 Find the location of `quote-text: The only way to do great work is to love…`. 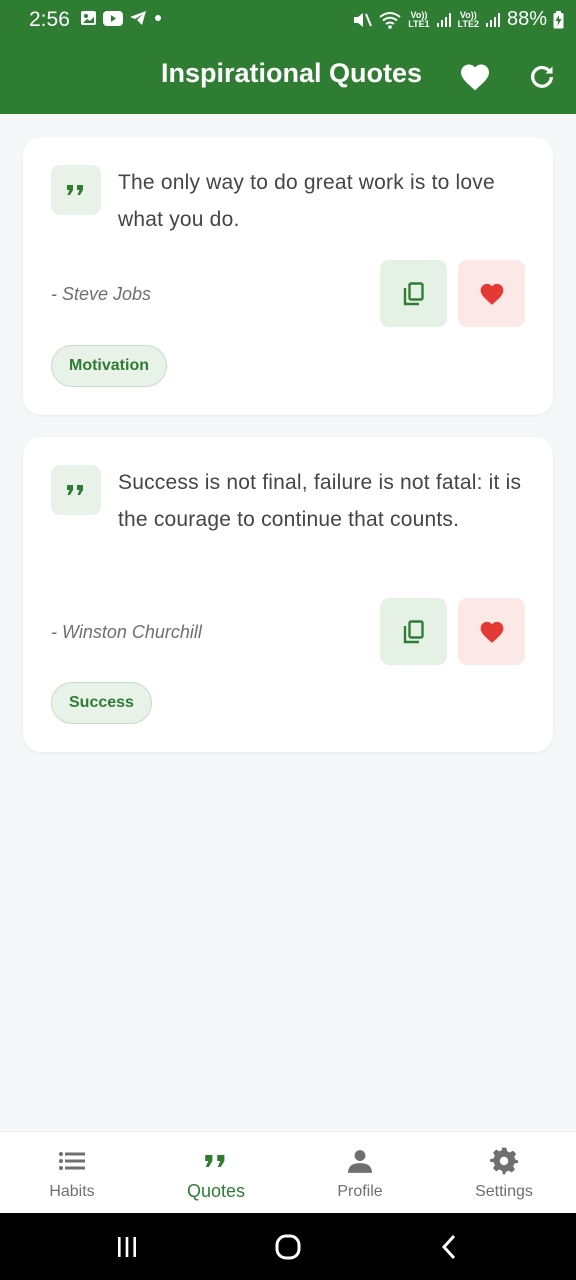

quote-text: The only way to do great work is to love… is located at coordinates (306, 201).